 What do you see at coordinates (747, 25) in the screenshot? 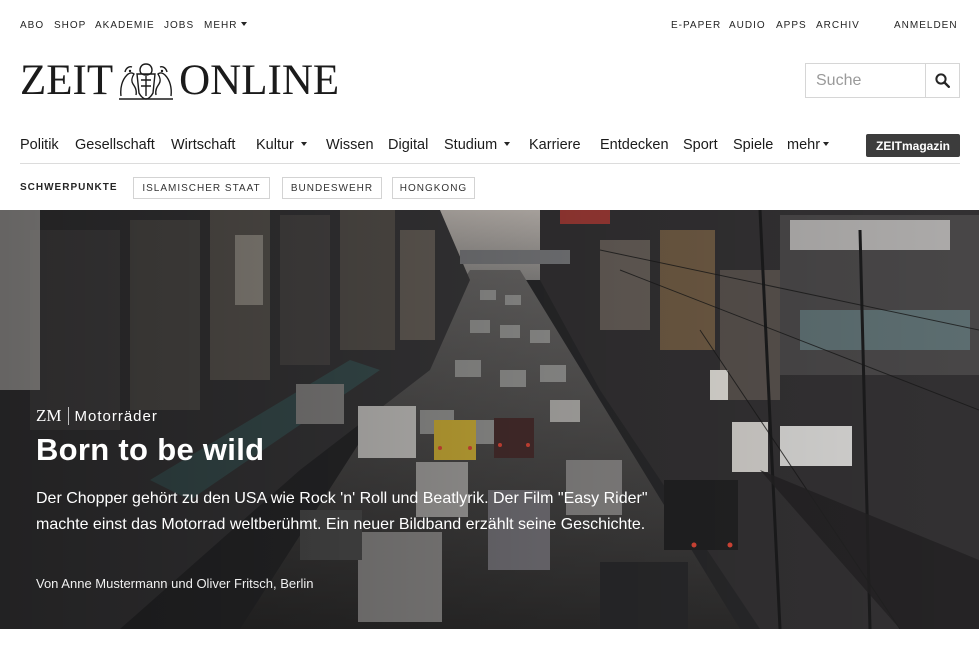
I see `topbar-link-audio: AUDIO` at bounding box center [747, 25].